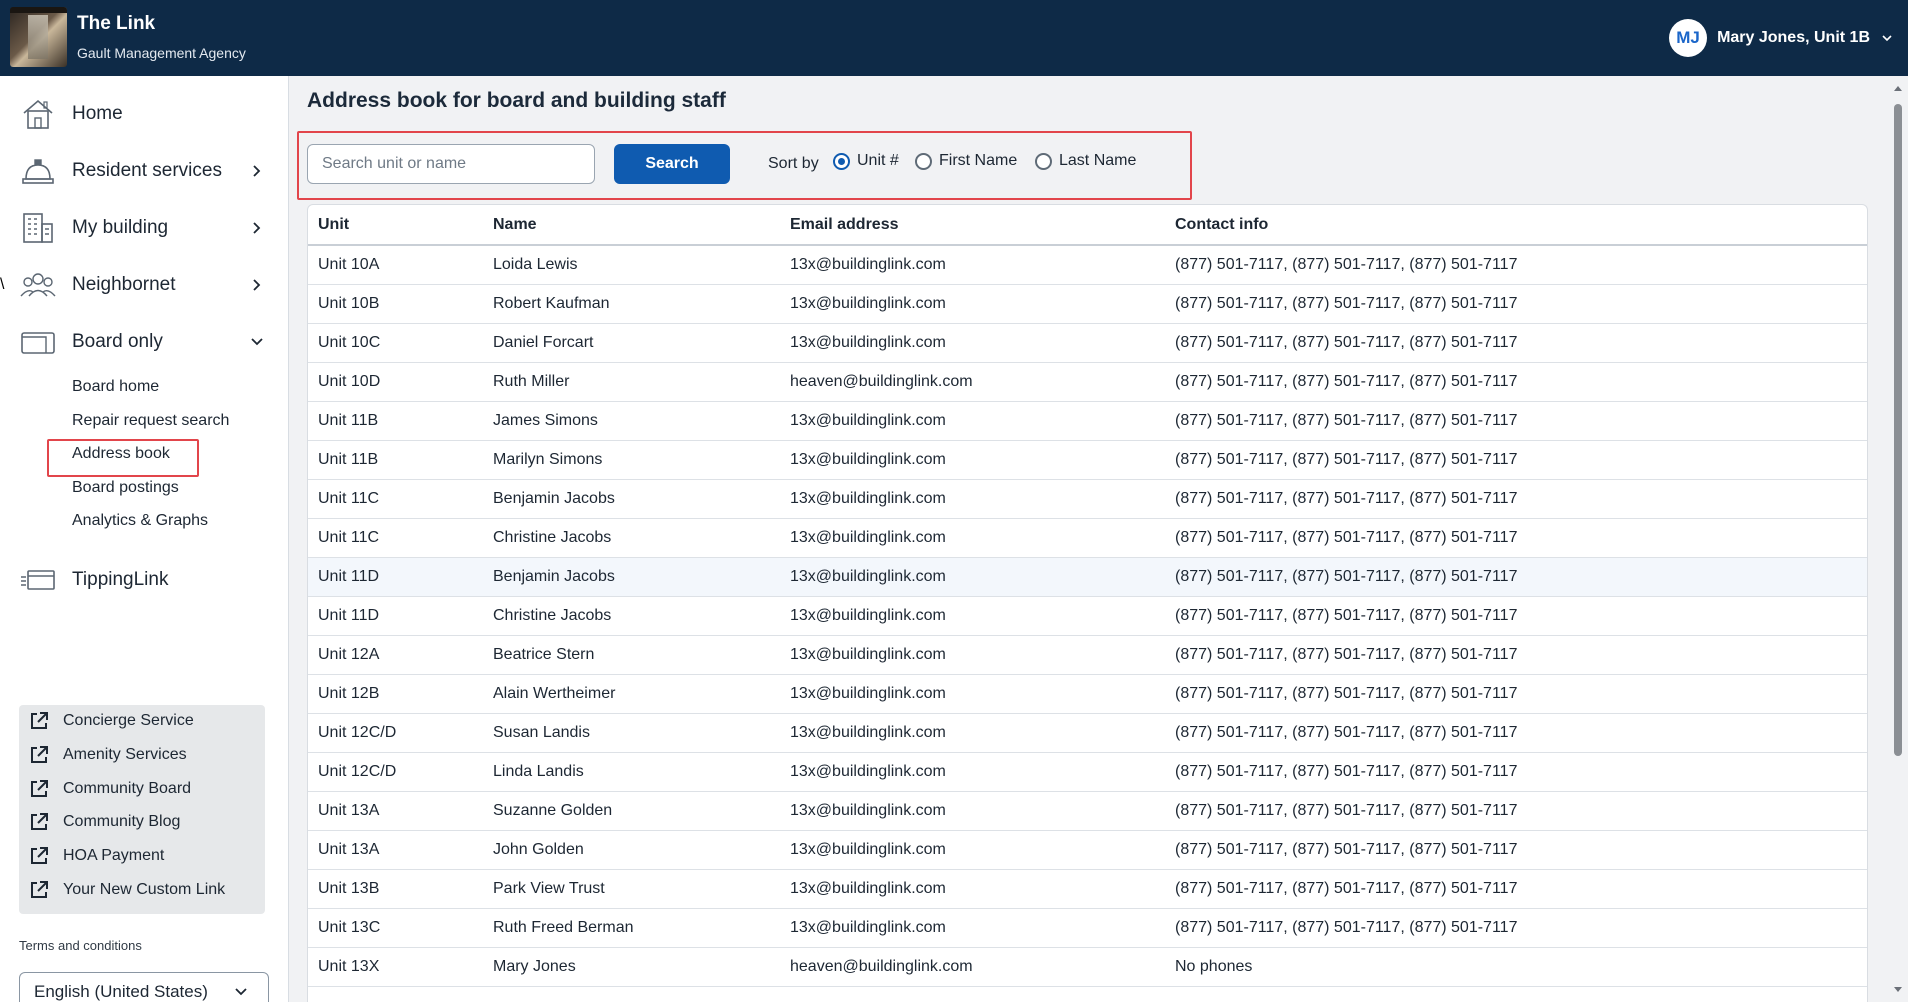 This screenshot has height=1002, width=1908. What do you see at coordinates (982, 225) in the screenshot?
I see `column-header-email: Email address` at bounding box center [982, 225].